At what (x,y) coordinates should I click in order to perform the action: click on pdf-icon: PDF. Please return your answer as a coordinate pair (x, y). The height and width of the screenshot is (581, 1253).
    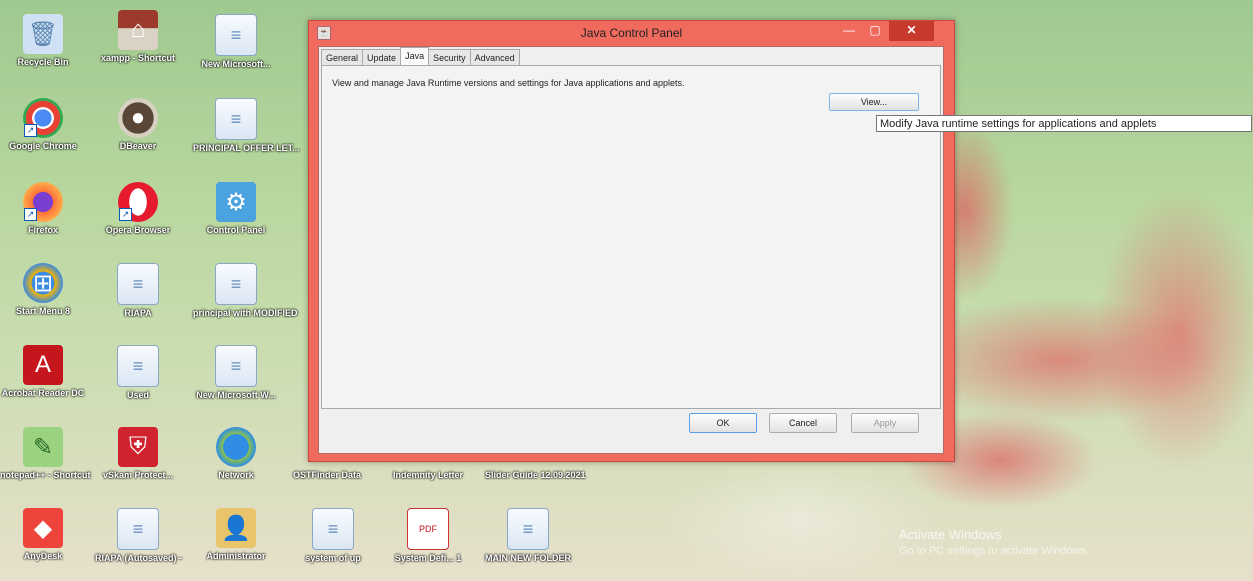
    Looking at the image, I should click on (428, 529).